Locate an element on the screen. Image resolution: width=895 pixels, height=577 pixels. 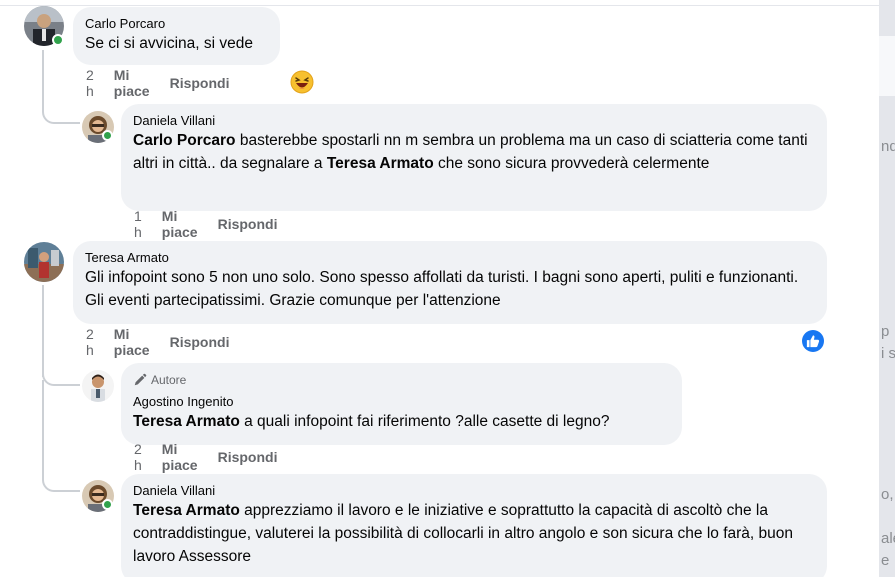
background-text: o, is located at coordinates (887, 494).